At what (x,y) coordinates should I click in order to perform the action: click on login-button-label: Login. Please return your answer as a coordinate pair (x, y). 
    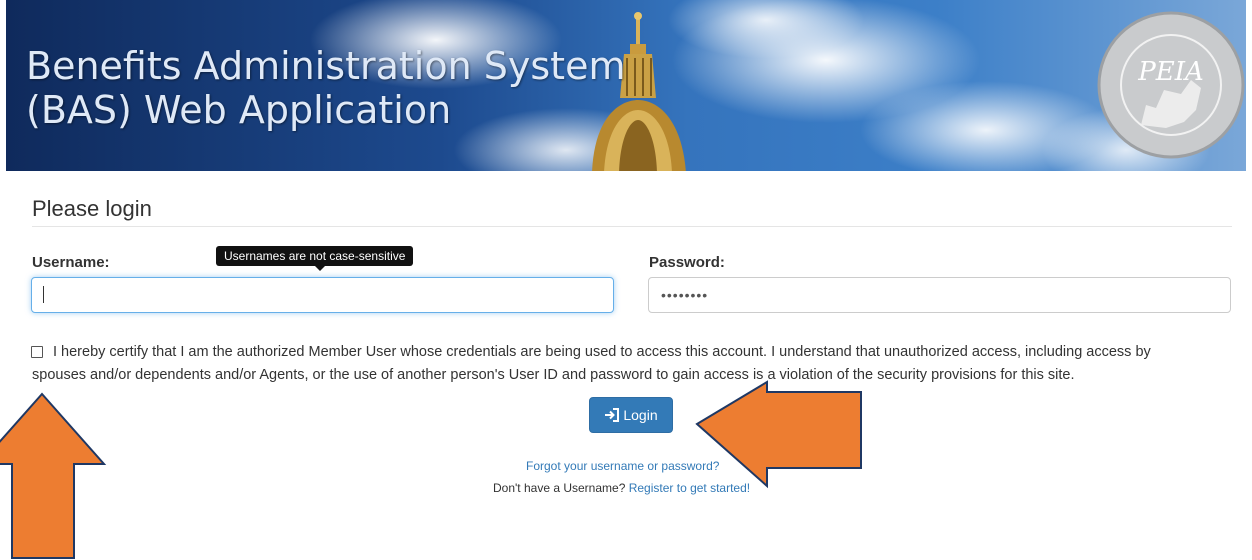
    Looking at the image, I should click on (640, 415).